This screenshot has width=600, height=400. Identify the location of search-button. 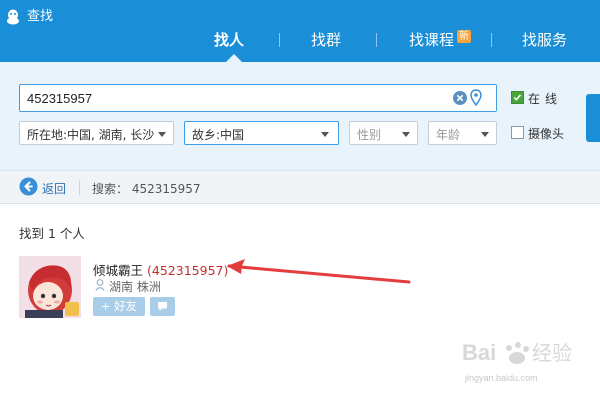
(593, 118).